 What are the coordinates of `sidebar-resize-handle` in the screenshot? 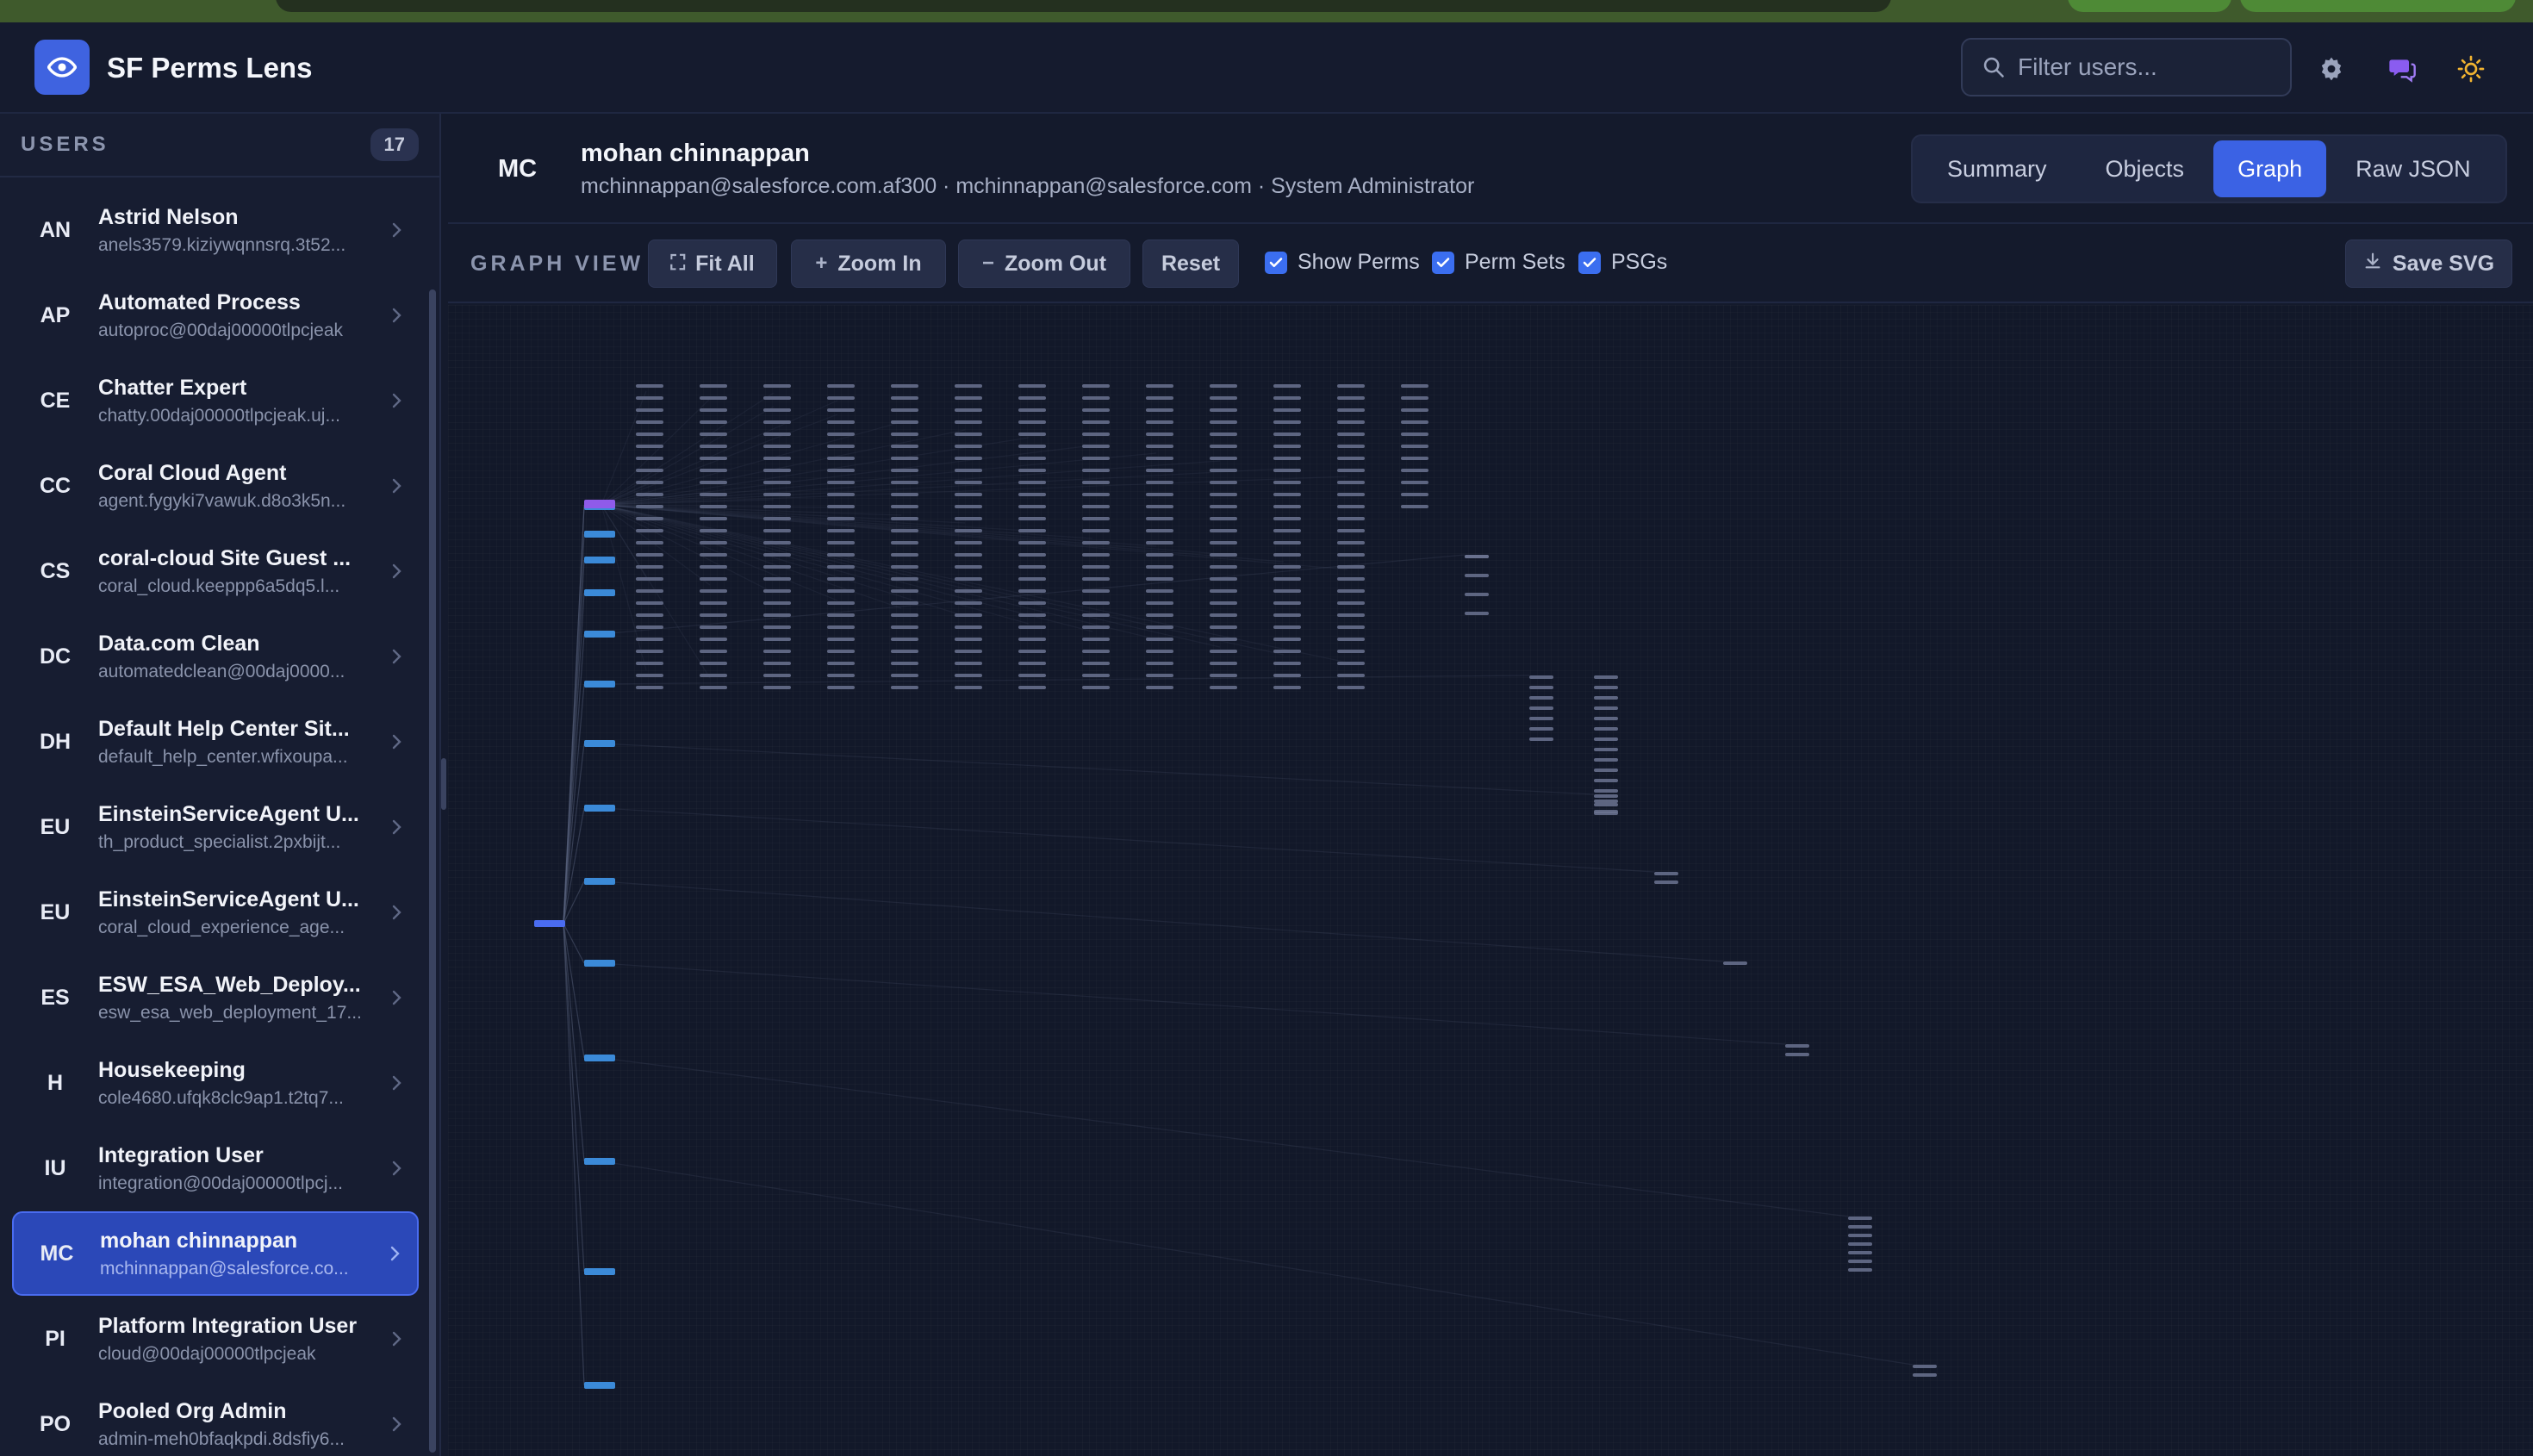 It's located at (443, 784).